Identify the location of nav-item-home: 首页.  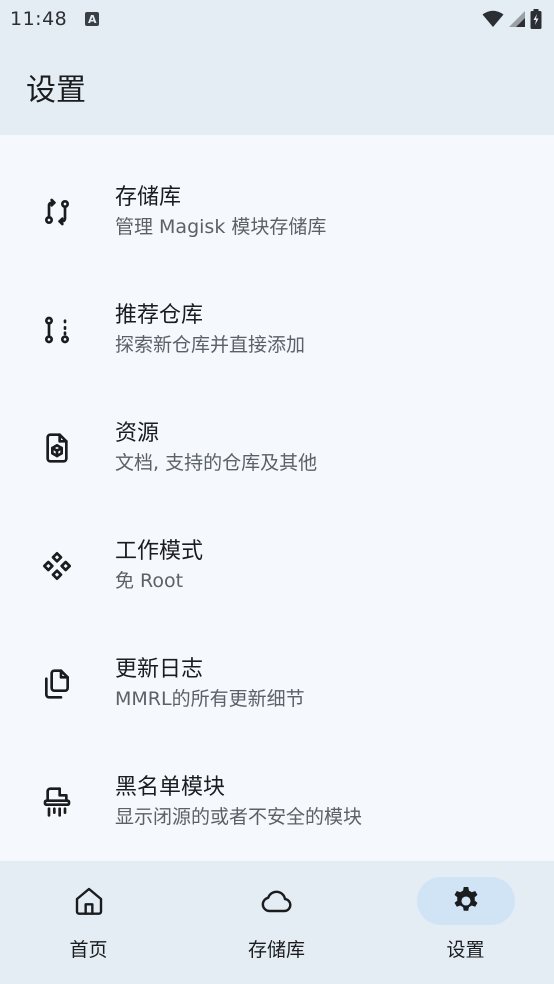
(90, 922).